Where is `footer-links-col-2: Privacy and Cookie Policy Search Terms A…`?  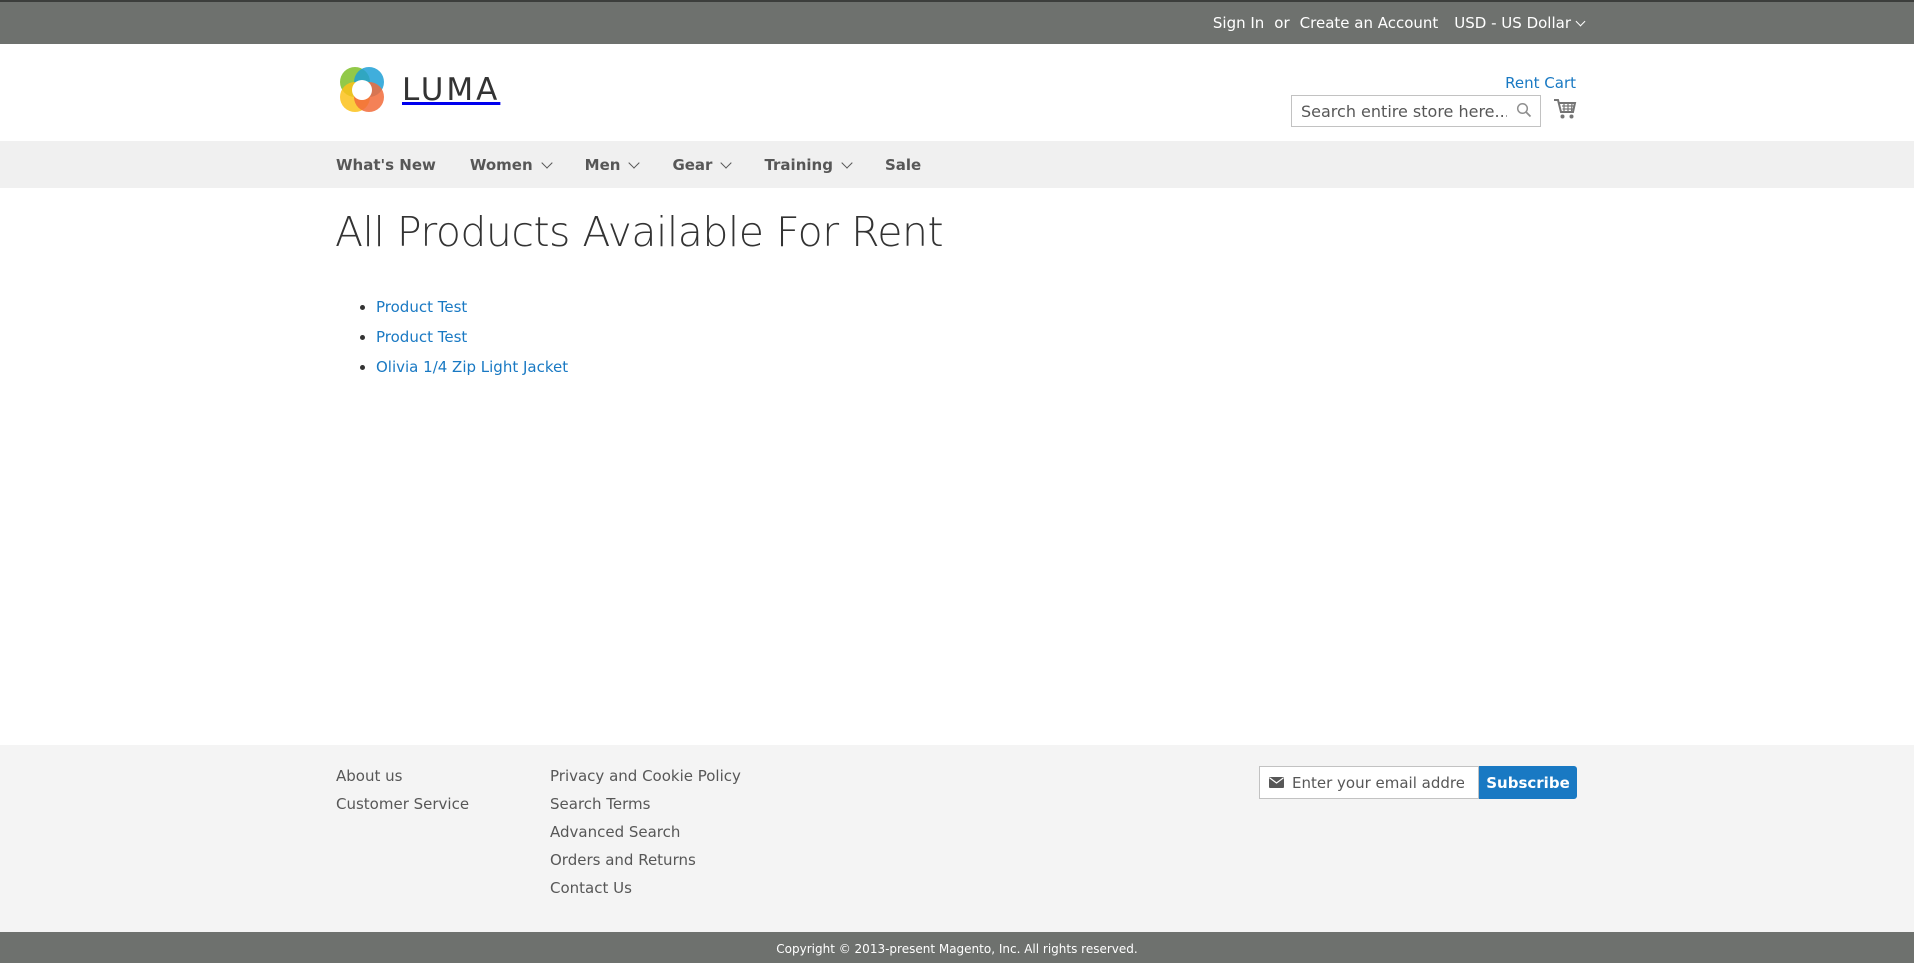 footer-links-col-2: Privacy and Cookie Policy Search Terms A… is located at coordinates (645, 835).